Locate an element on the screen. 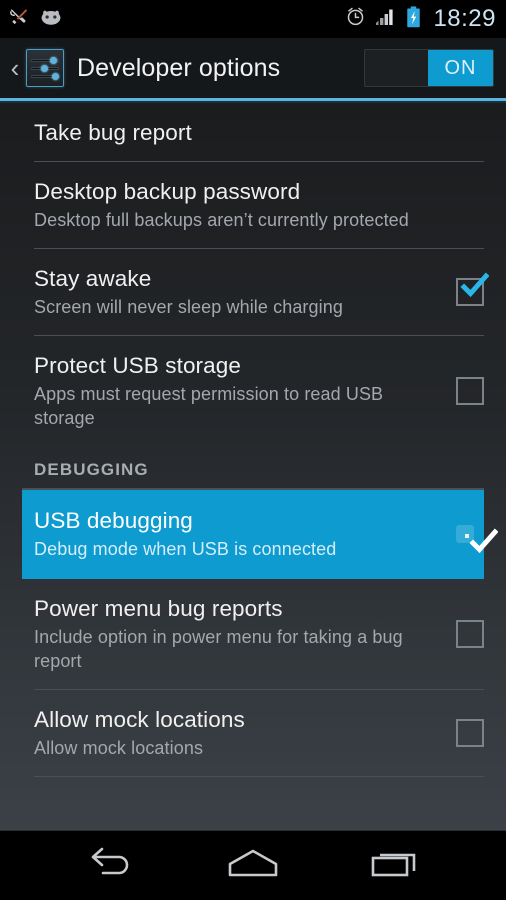 This screenshot has width=506, height=900. up-navigation-chevron-icon: ‹ is located at coordinates (15, 68).